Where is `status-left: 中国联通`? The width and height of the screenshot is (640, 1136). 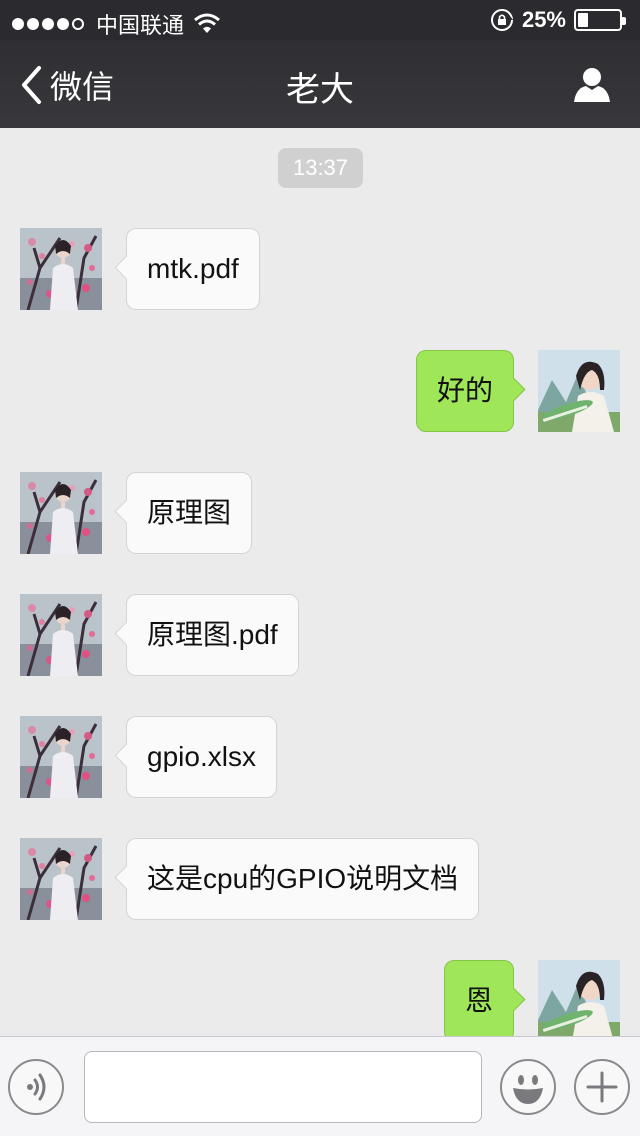
status-left: 中国联通 is located at coordinates (116, 24).